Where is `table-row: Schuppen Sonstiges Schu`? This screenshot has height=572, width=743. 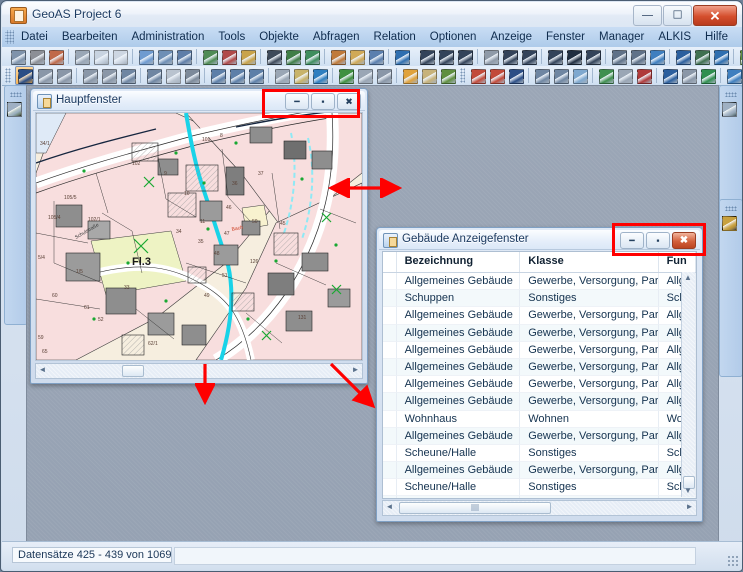
table-row: Schuppen Sonstiges Schu is located at coordinates (539, 299).